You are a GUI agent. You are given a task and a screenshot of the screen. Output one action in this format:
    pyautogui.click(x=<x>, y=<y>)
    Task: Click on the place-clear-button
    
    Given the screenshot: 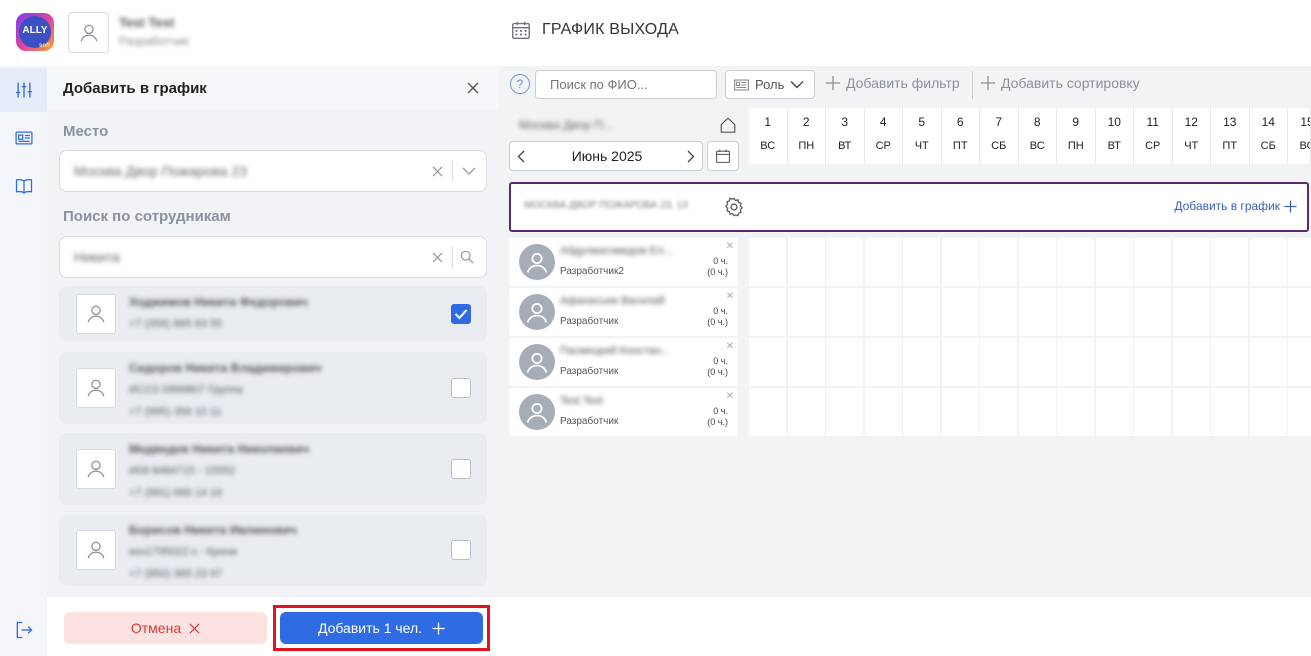 What is the action you would take?
    pyautogui.click(x=437, y=171)
    